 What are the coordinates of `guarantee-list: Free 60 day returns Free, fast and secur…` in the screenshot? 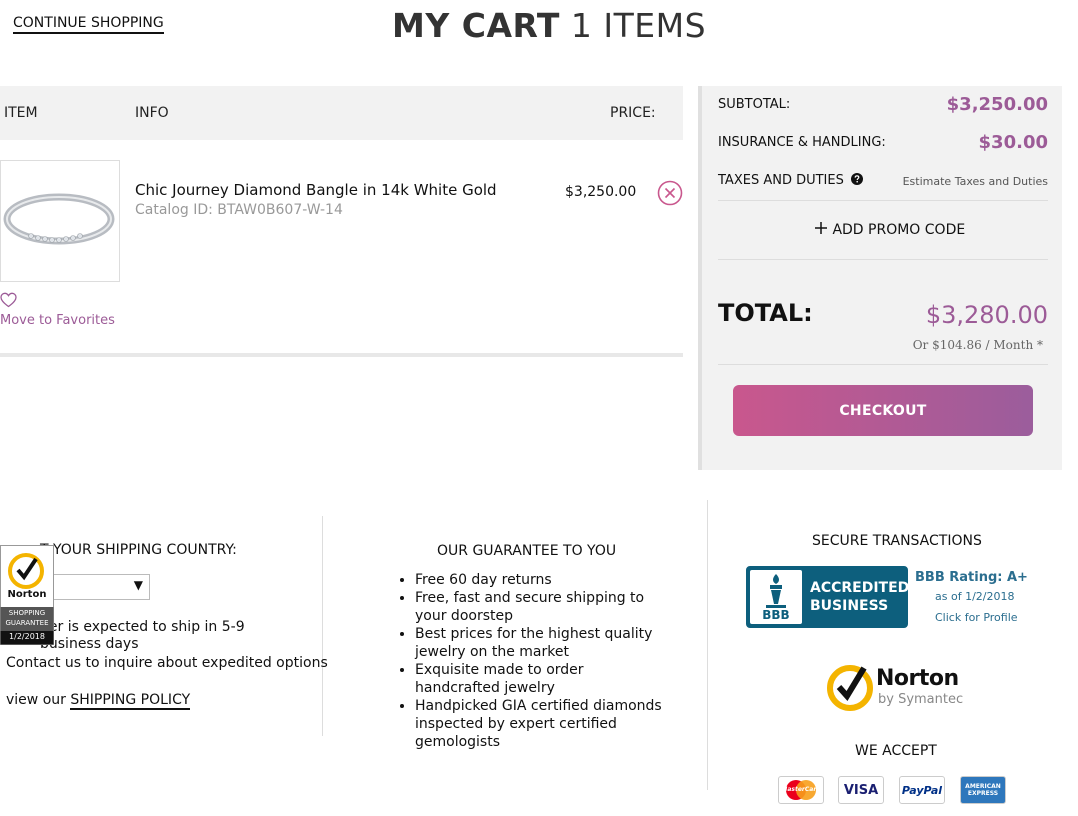 It's located at (531, 661).